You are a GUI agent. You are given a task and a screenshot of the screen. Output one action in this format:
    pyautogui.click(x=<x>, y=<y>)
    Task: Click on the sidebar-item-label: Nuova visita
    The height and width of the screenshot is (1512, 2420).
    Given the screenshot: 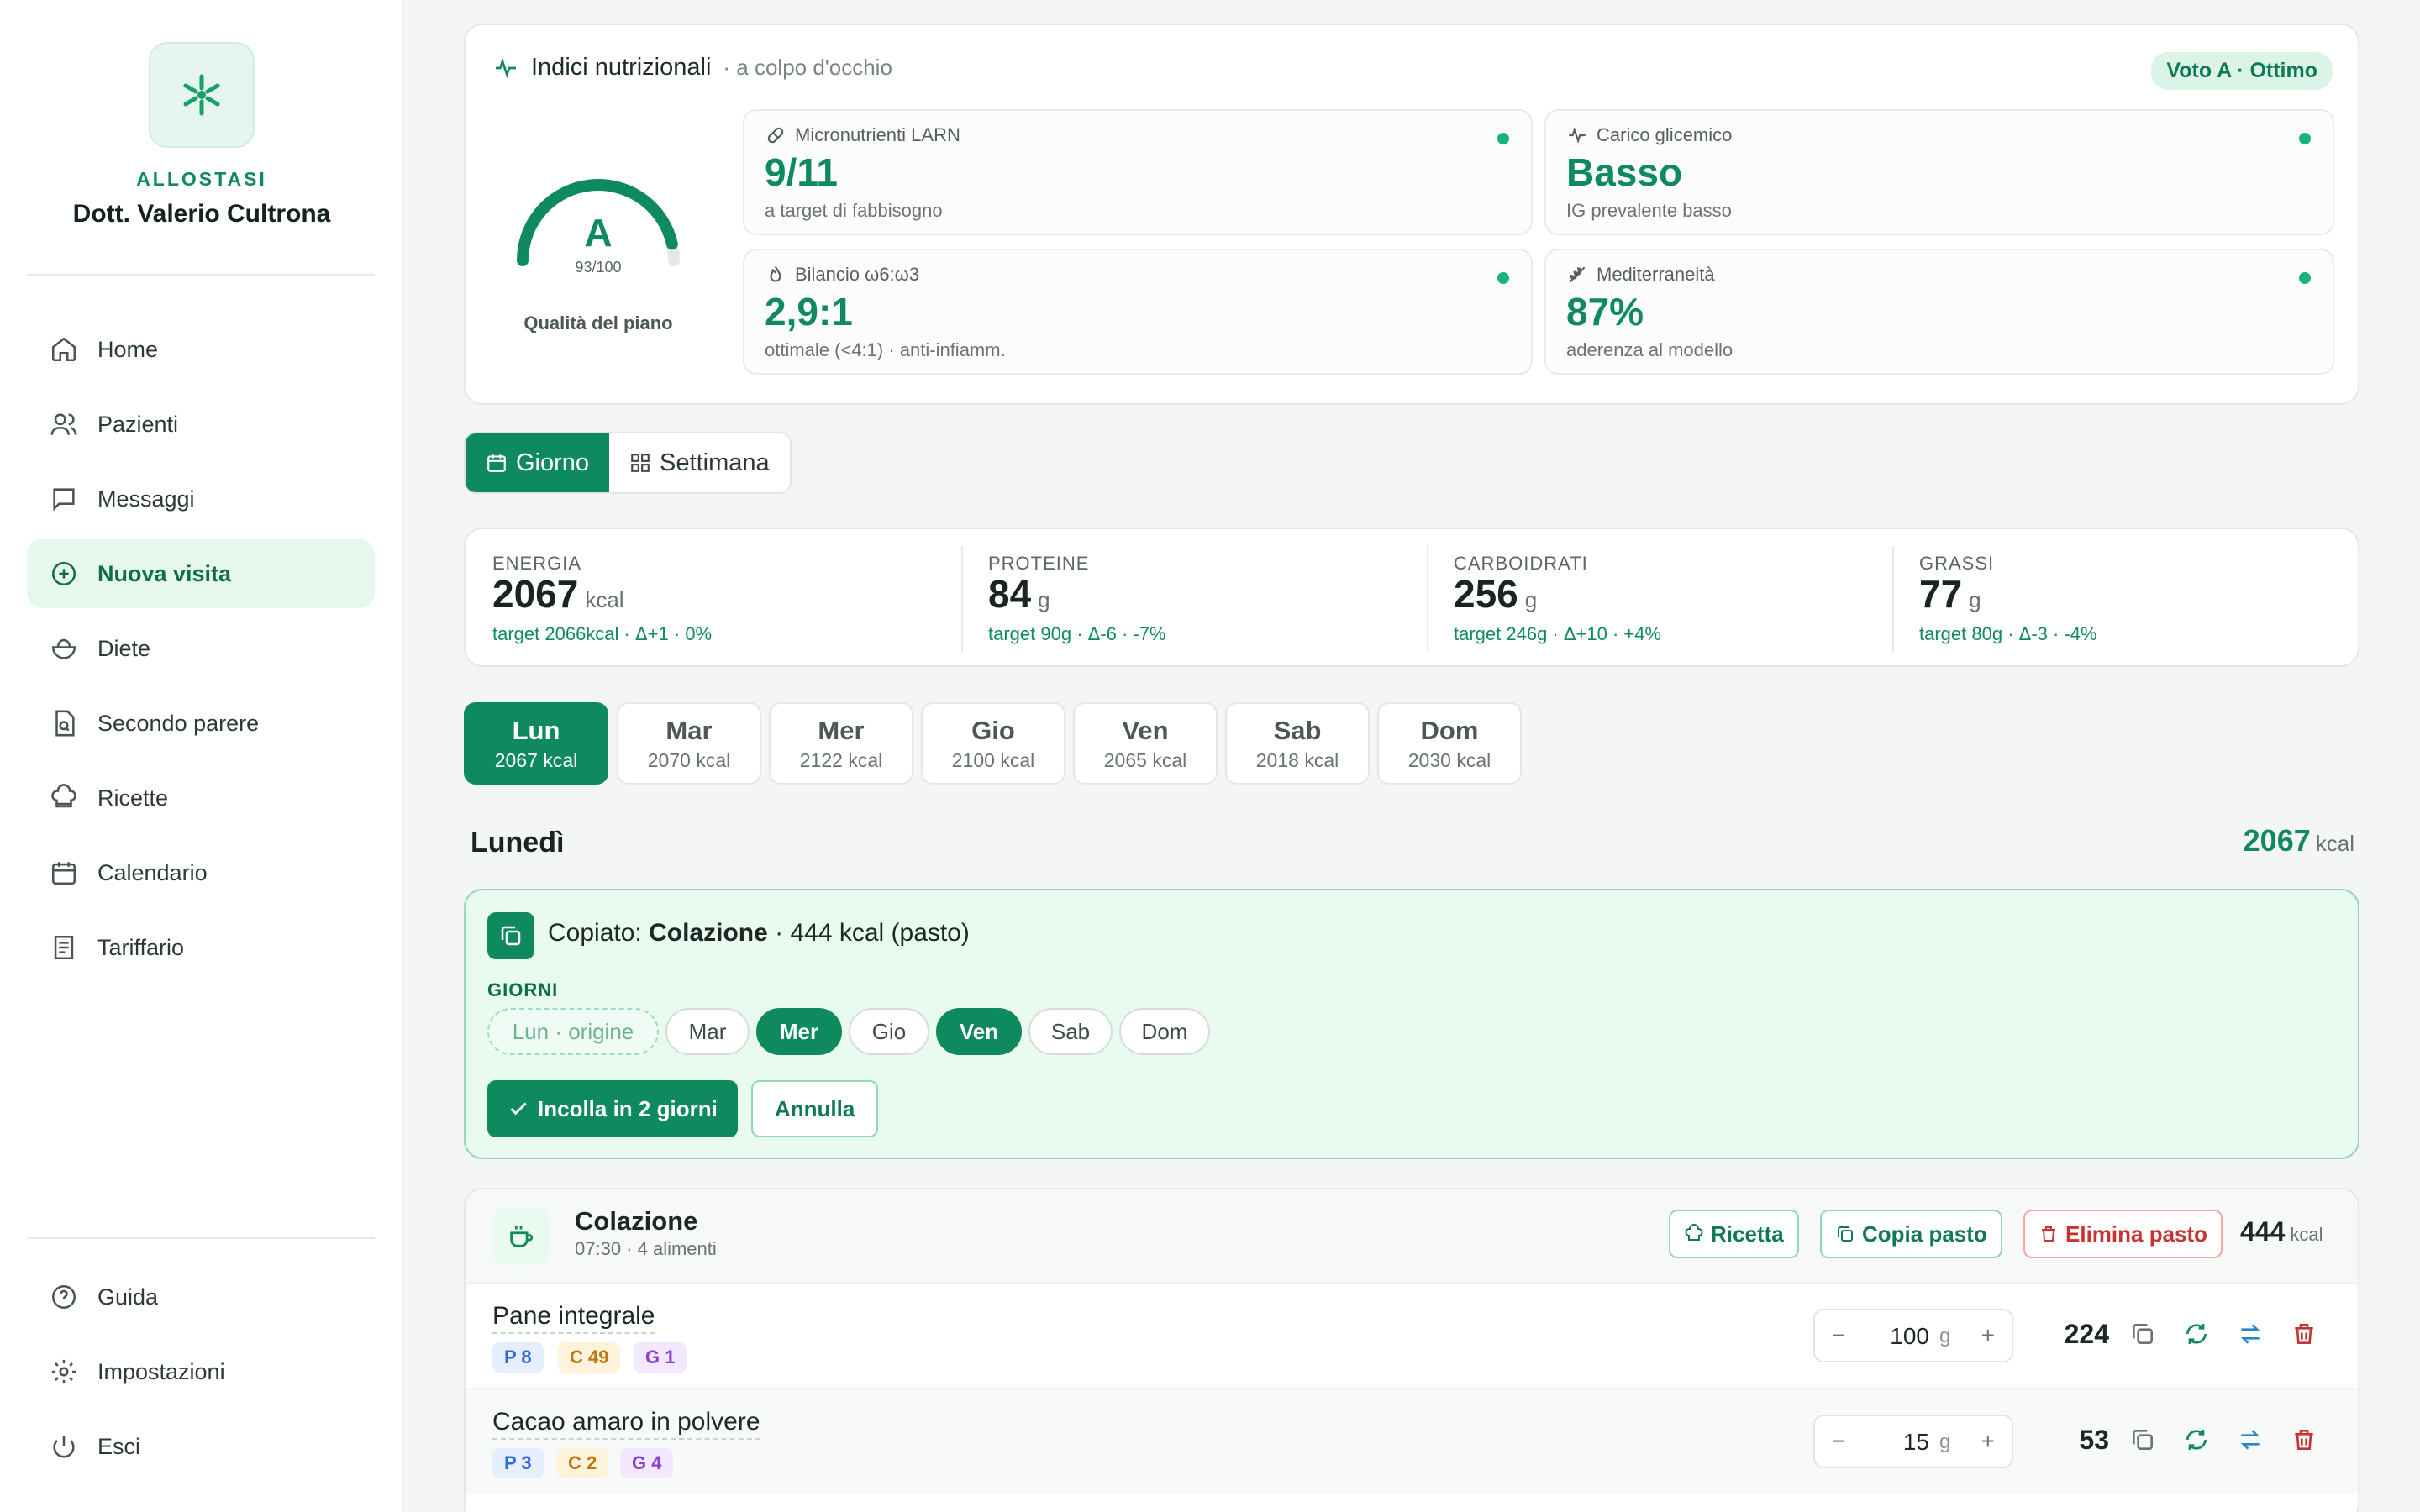 What is the action you would take?
    pyautogui.click(x=165, y=573)
    